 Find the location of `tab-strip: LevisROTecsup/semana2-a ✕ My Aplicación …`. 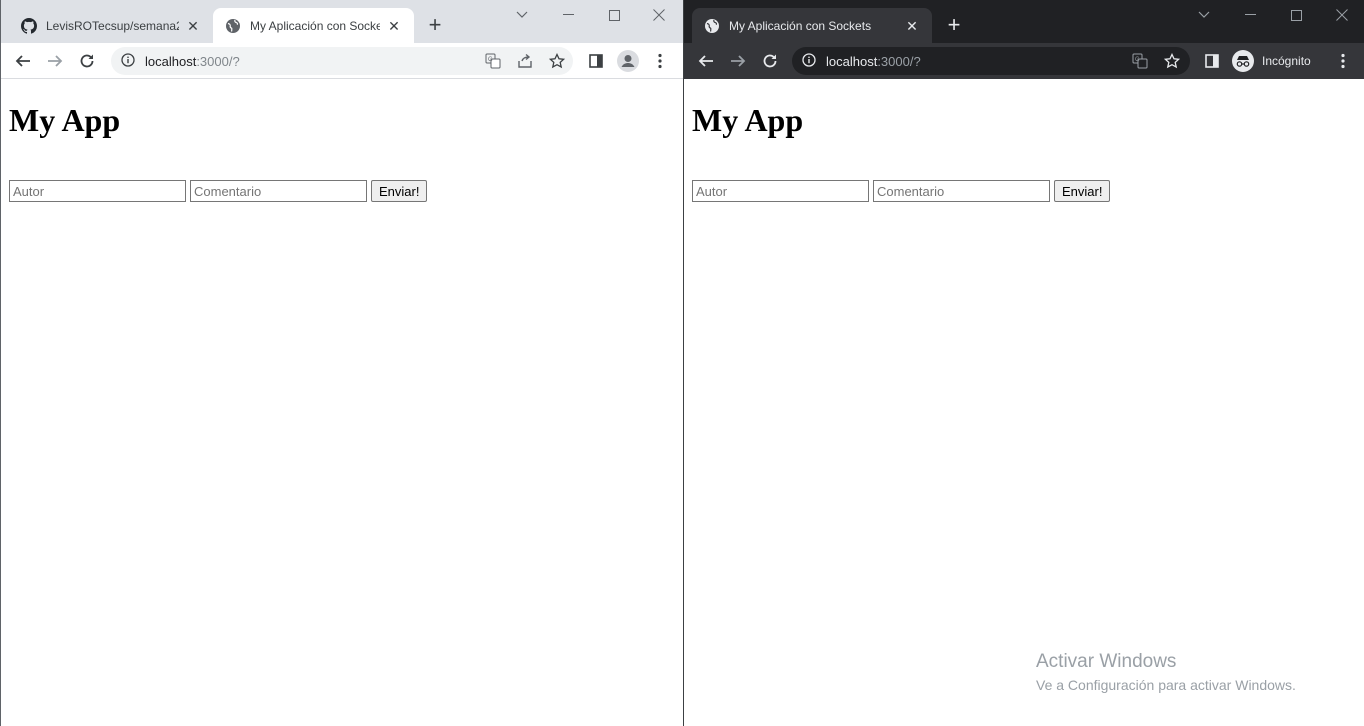

tab-strip: LevisROTecsup/semana2-a ✕ My Aplicación … is located at coordinates (342, 21).